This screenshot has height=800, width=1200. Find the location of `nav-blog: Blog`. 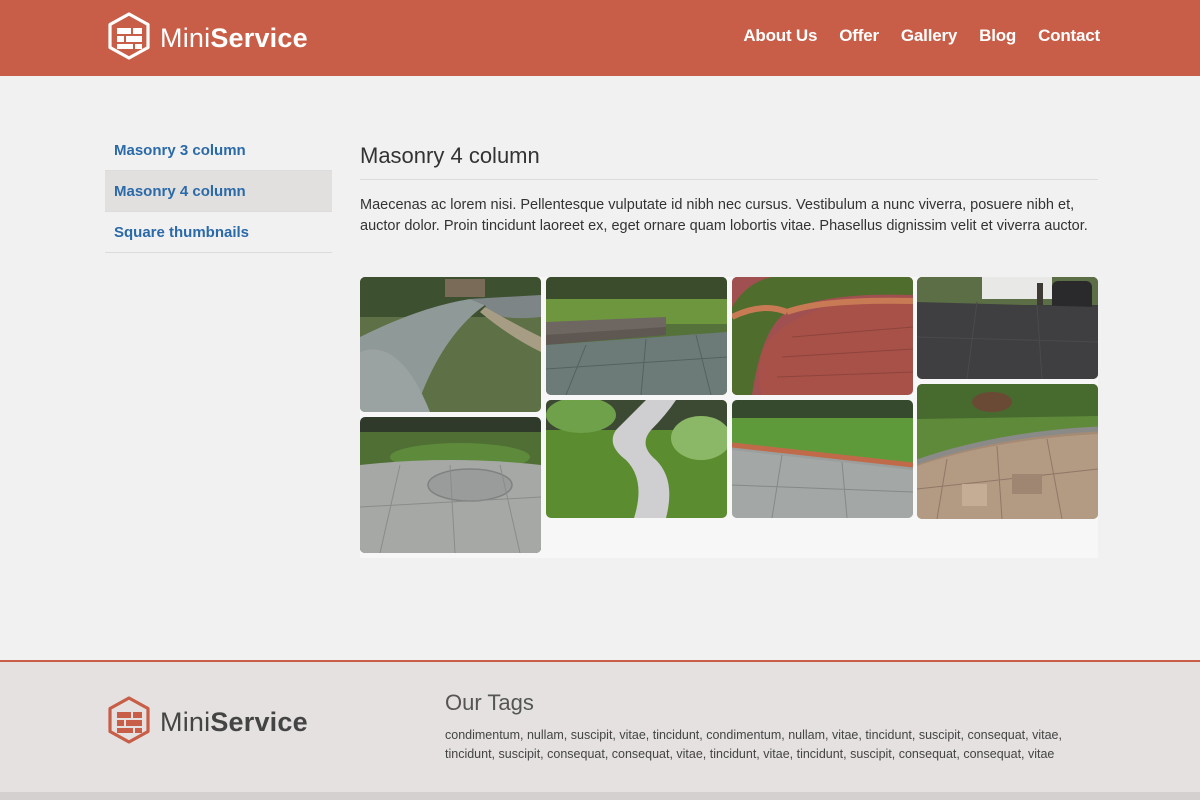

nav-blog: Blog is located at coordinates (997, 36).